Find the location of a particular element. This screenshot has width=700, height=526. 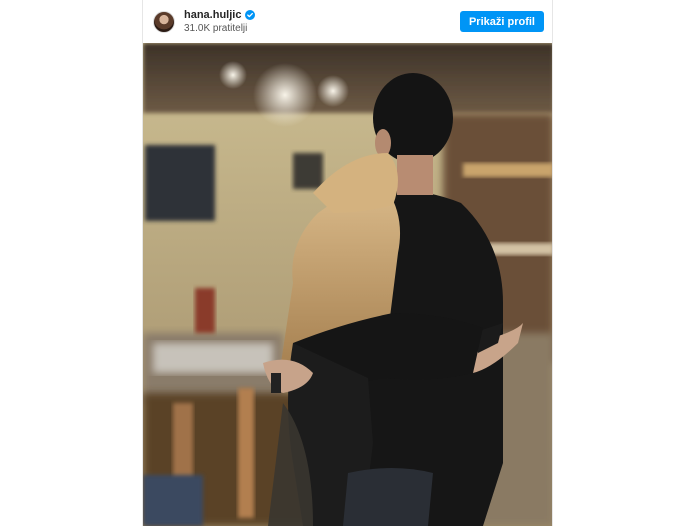

follower-count: 31.0K pratitelji is located at coordinates (216, 28).